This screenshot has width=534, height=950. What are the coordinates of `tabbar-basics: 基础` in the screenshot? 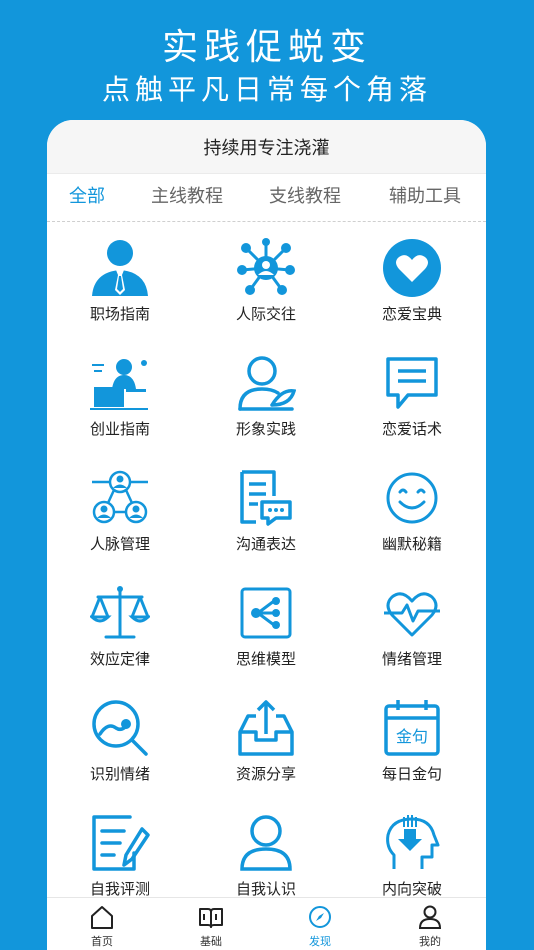 It's located at (211, 924).